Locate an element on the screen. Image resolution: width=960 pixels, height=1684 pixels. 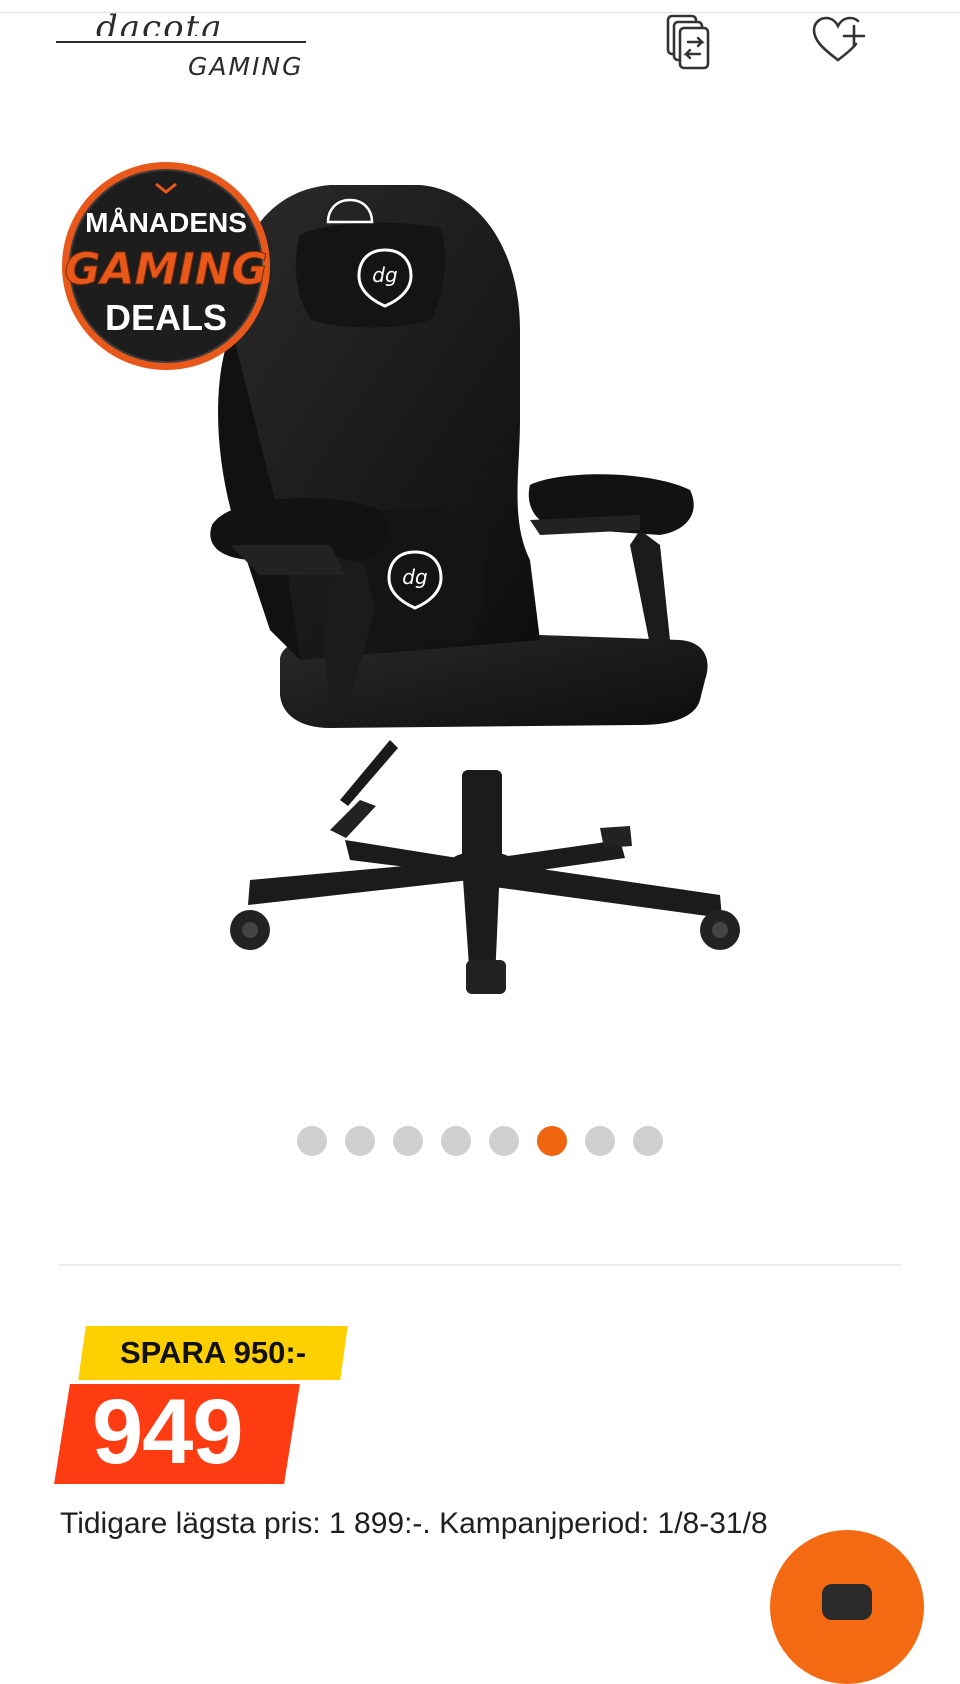
gallery-pagination is located at coordinates (480, 1142).